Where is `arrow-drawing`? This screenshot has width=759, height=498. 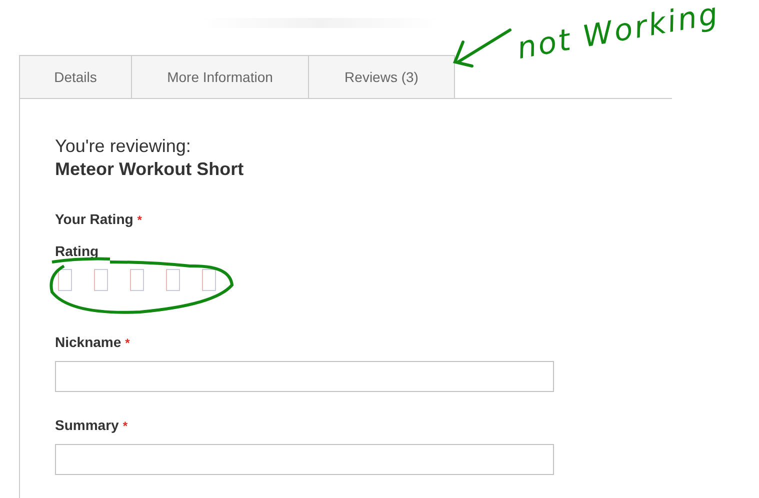 arrow-drawing is located at coordinates (482, 48).